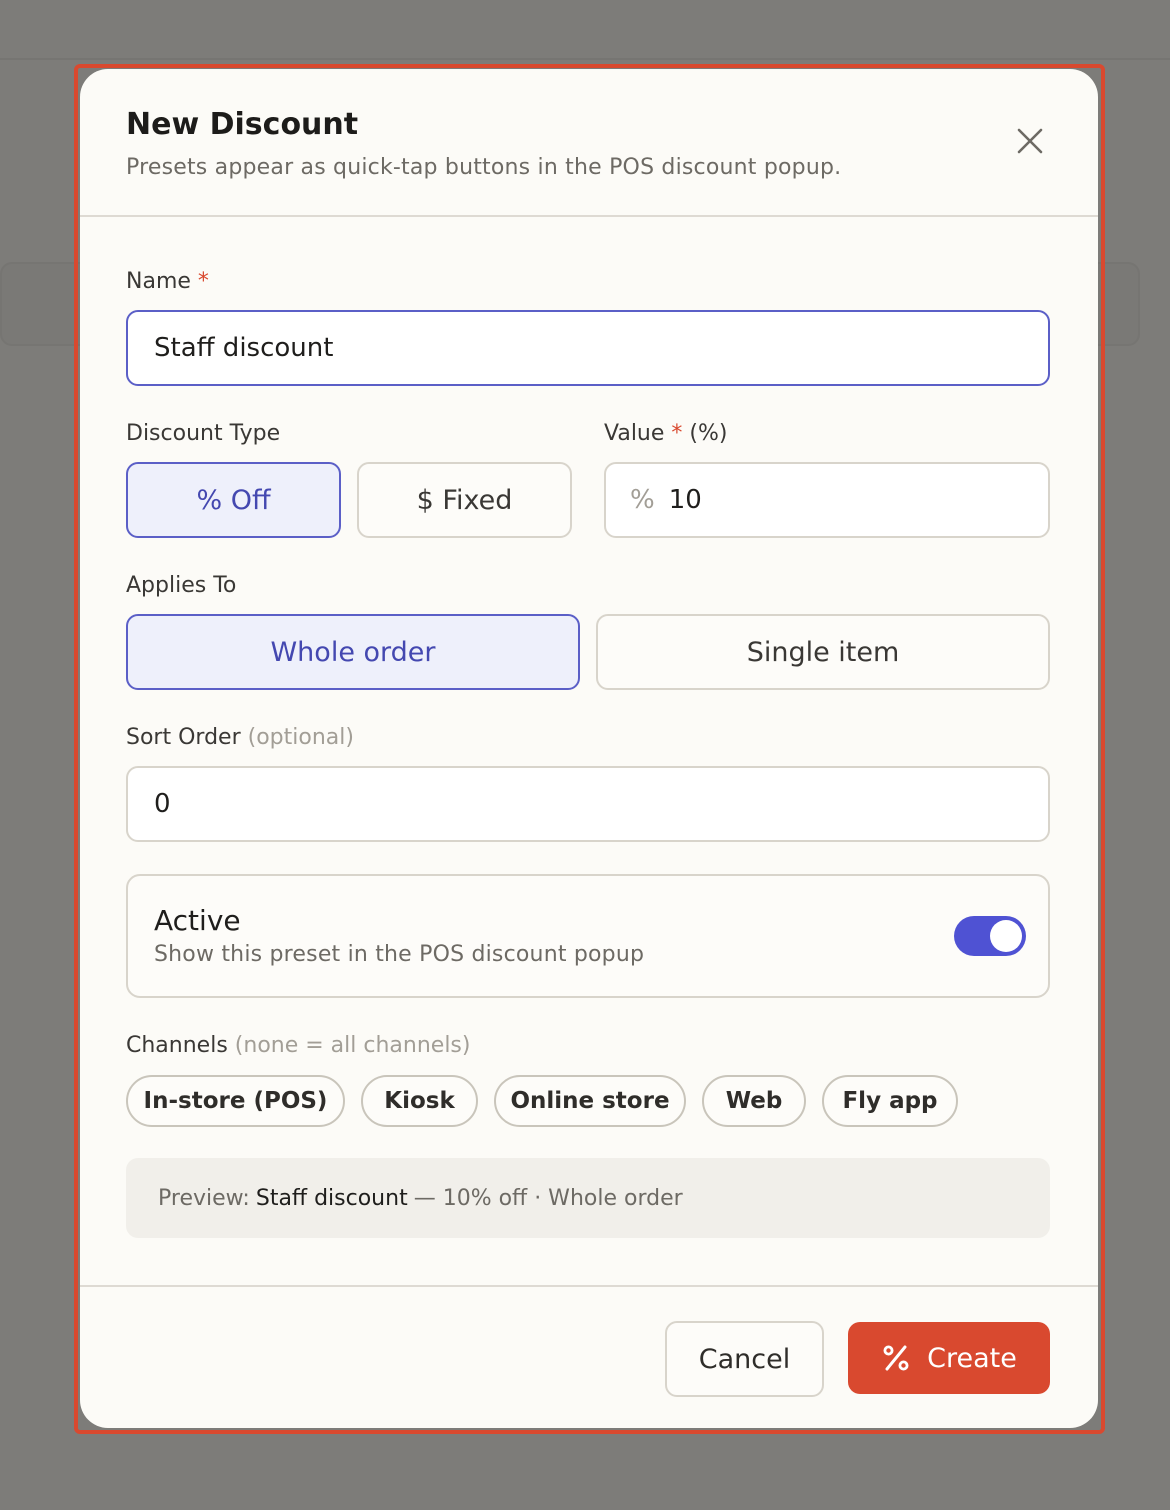 Image resolution: width=1170 pixels, height=1510 pixels. What do you see at coordinates (204, 1198) in the screenshot?
I see `preview-prefix: Preview:` at bounding box center [204, 1198].